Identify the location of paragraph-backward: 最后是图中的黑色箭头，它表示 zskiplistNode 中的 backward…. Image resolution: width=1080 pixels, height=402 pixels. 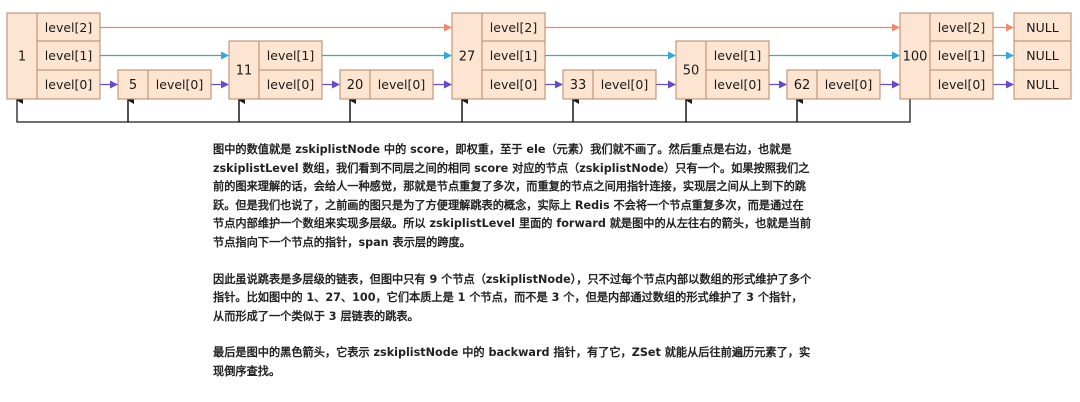
(512, 362).